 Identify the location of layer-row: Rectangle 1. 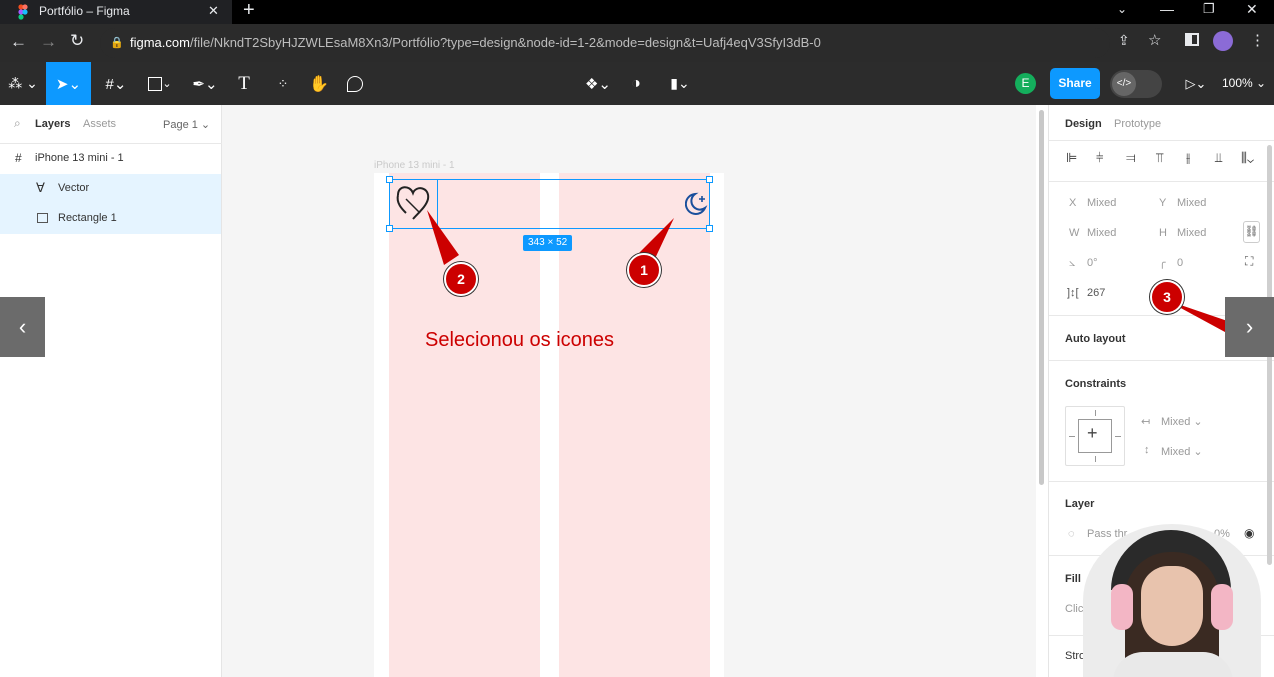
(110, 219).